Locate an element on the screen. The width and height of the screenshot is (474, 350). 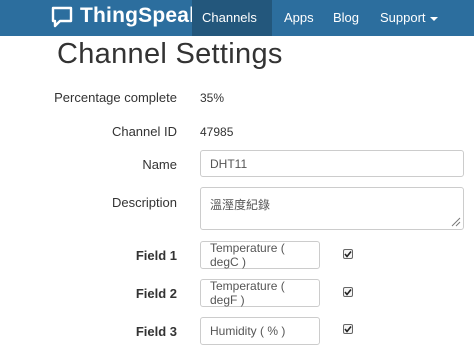
percentage-complete-value: 35% is located at coordinates (212, 98).